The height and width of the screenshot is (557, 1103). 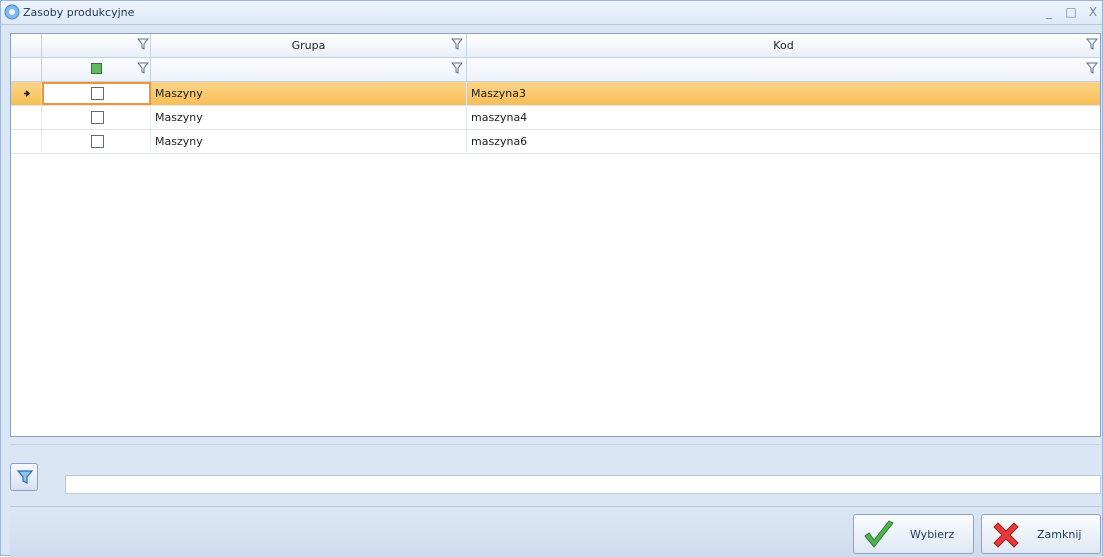 I want to click on current-row-arrow-icon, so click(x=27, y=93).